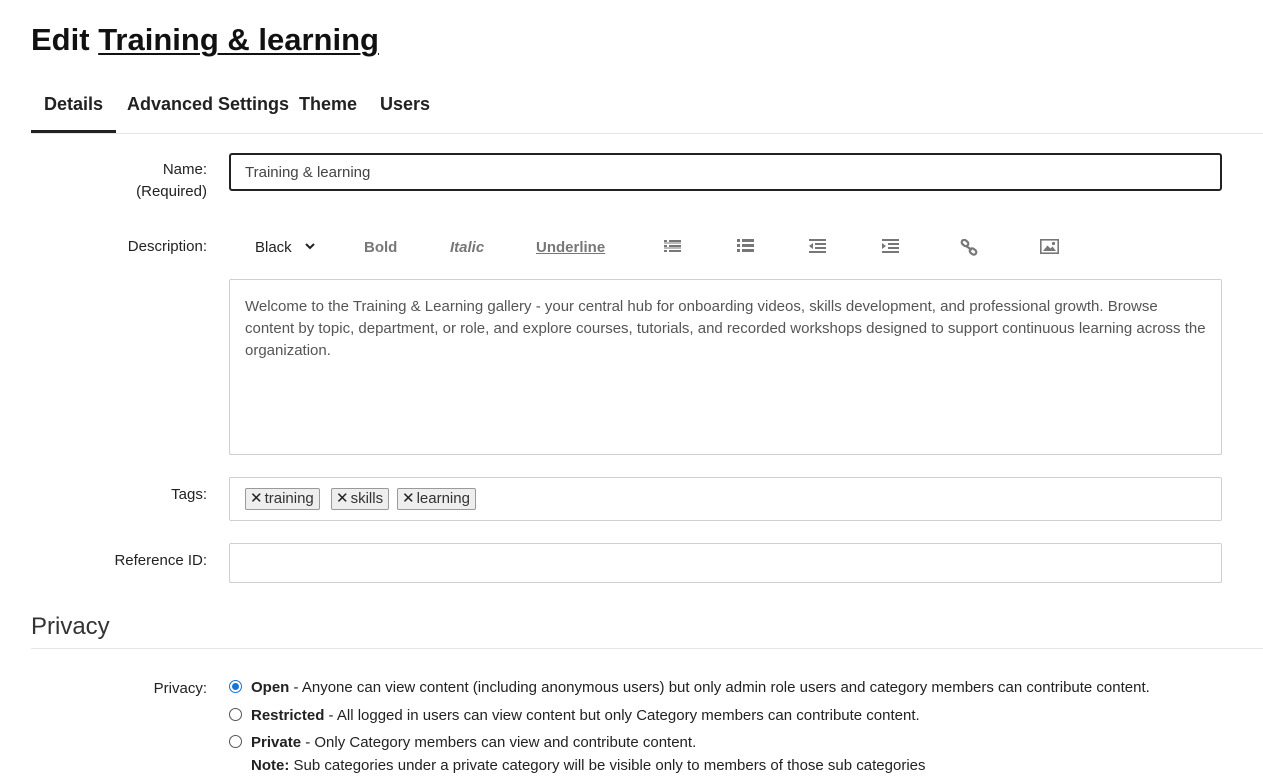  I want to click on text-color-select: Black, so click(285, 248).